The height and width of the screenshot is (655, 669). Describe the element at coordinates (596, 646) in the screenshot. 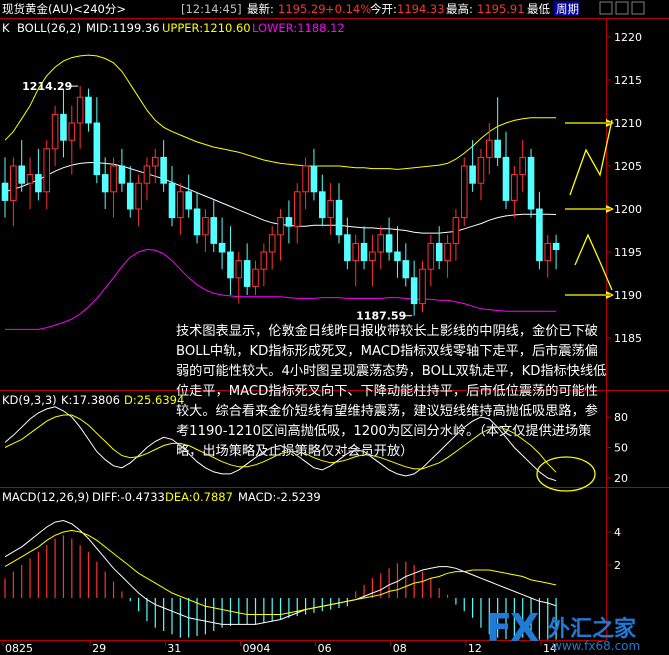

I see `watermark-url: www.fx68.com` at that location.